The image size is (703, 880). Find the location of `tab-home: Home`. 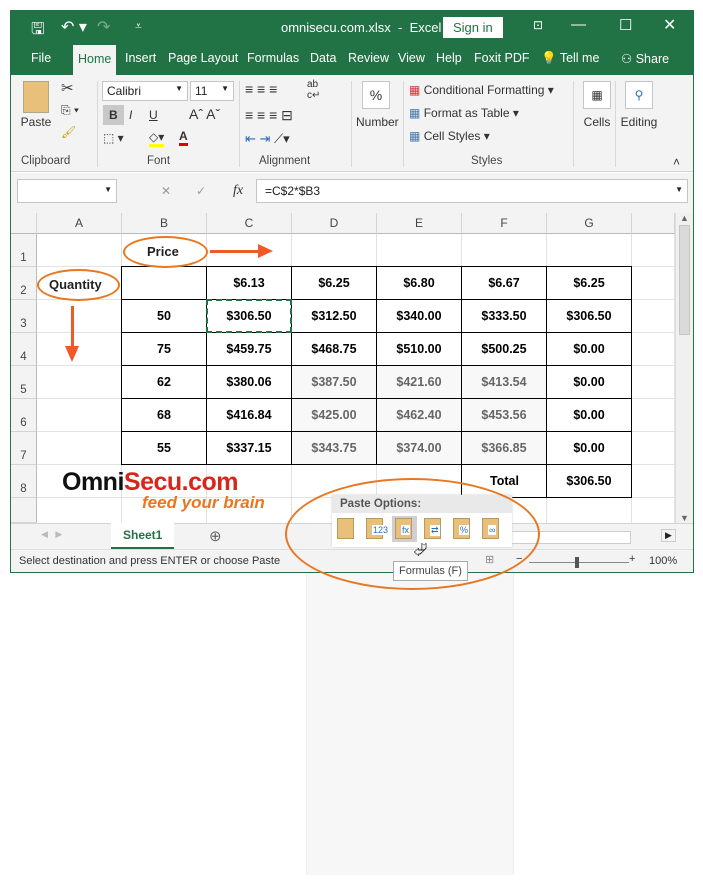

tab-home: Home is located at coordinates (95, 60).